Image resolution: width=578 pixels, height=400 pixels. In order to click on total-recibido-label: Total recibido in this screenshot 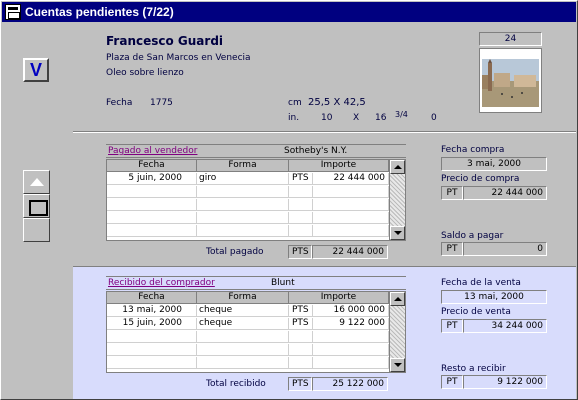, I will do `click(236, 384)`.